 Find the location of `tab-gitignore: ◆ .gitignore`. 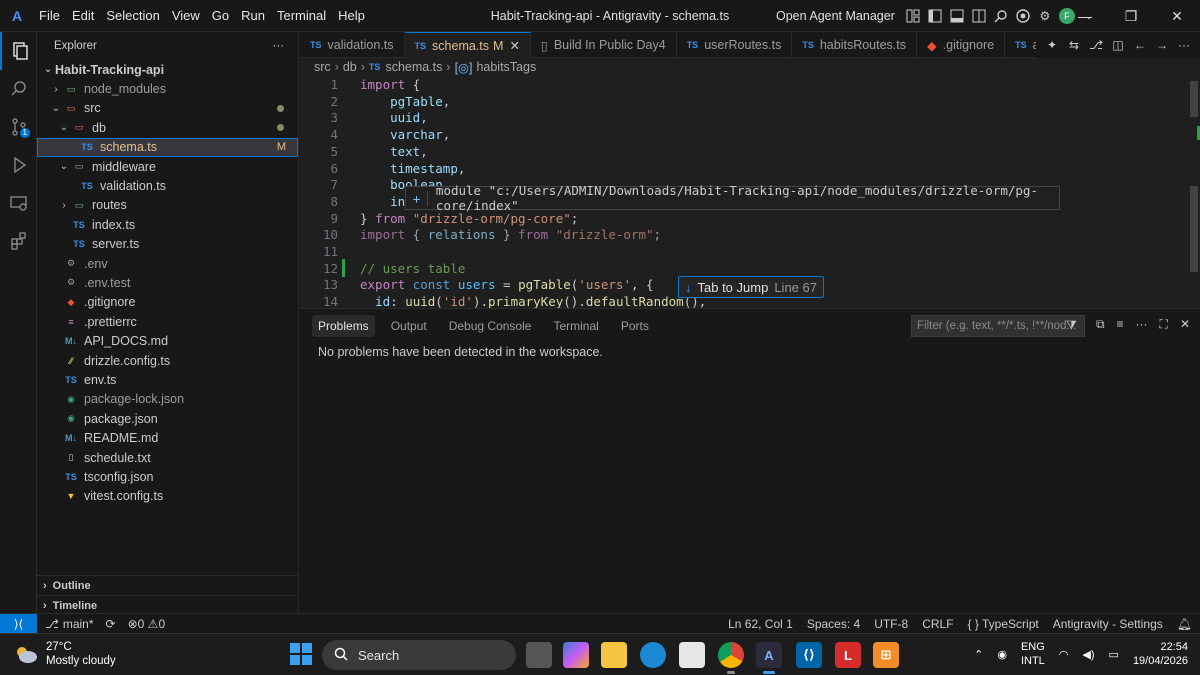

tab-gitignore: ◆ .gitignore is located at coordinates (961, 45).